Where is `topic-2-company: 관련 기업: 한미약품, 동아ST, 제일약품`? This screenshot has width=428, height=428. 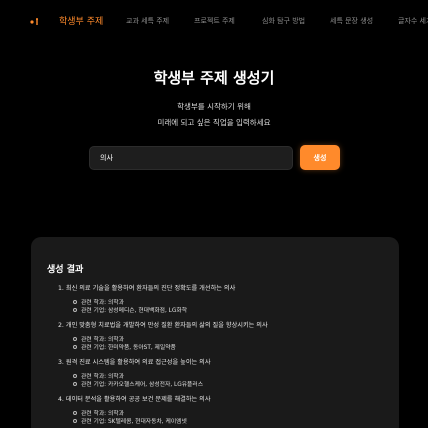
topic-2-company: 관련 기업: 한미약품, 동아ST, 제일약품 is located at coordinates (124, 346).